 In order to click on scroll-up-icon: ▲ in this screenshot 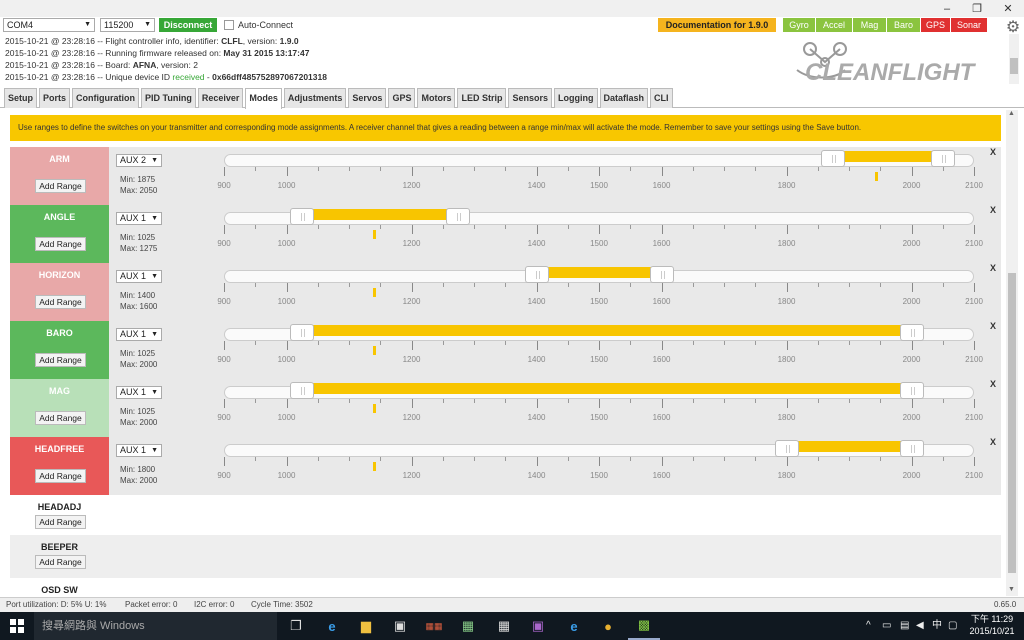, I will do `click(1011, 113)`.